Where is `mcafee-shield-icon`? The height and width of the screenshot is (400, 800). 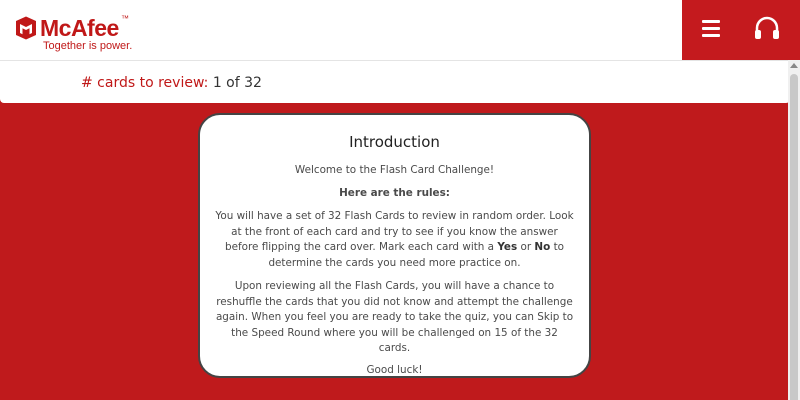
mcafee-shield-icon is located at coordinates (26, 28).